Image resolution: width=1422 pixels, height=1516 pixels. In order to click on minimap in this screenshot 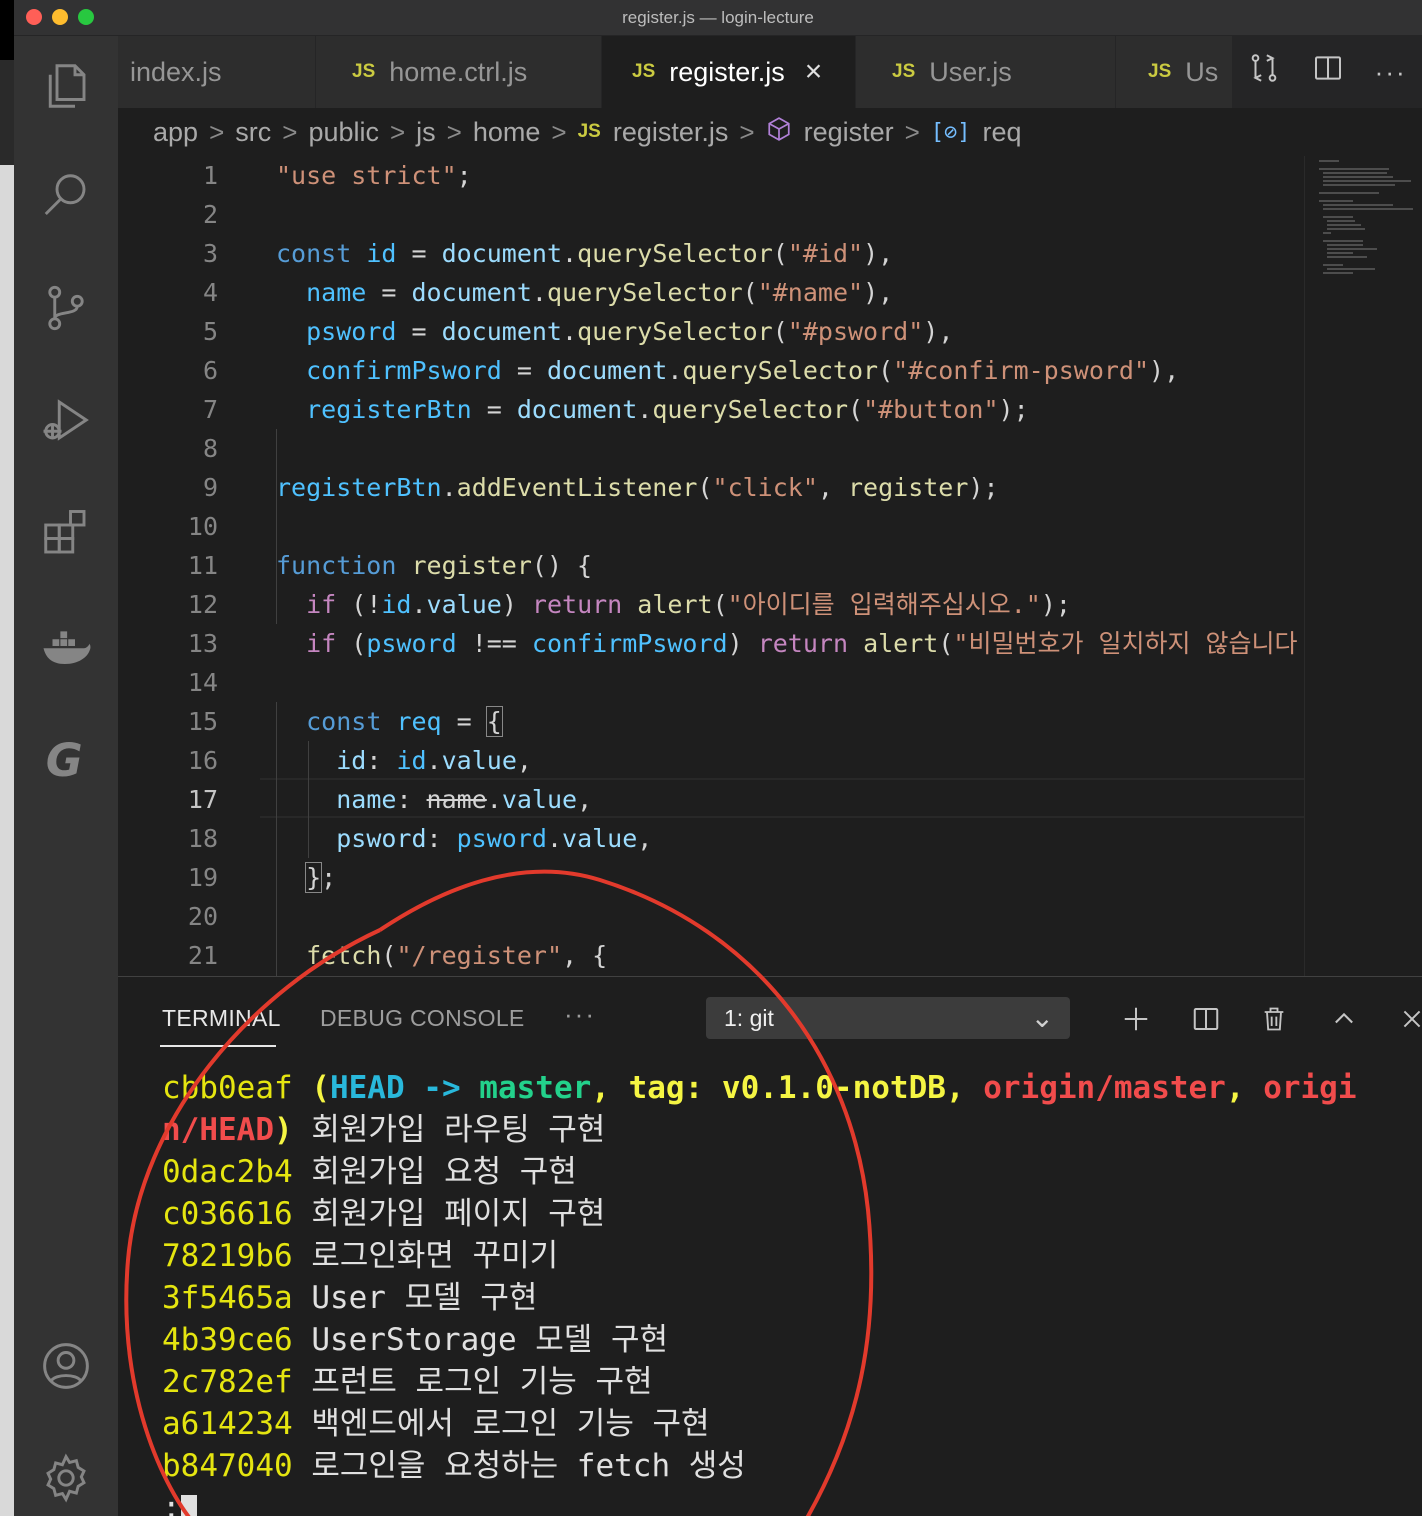, I will do `click(1363, 566)`.